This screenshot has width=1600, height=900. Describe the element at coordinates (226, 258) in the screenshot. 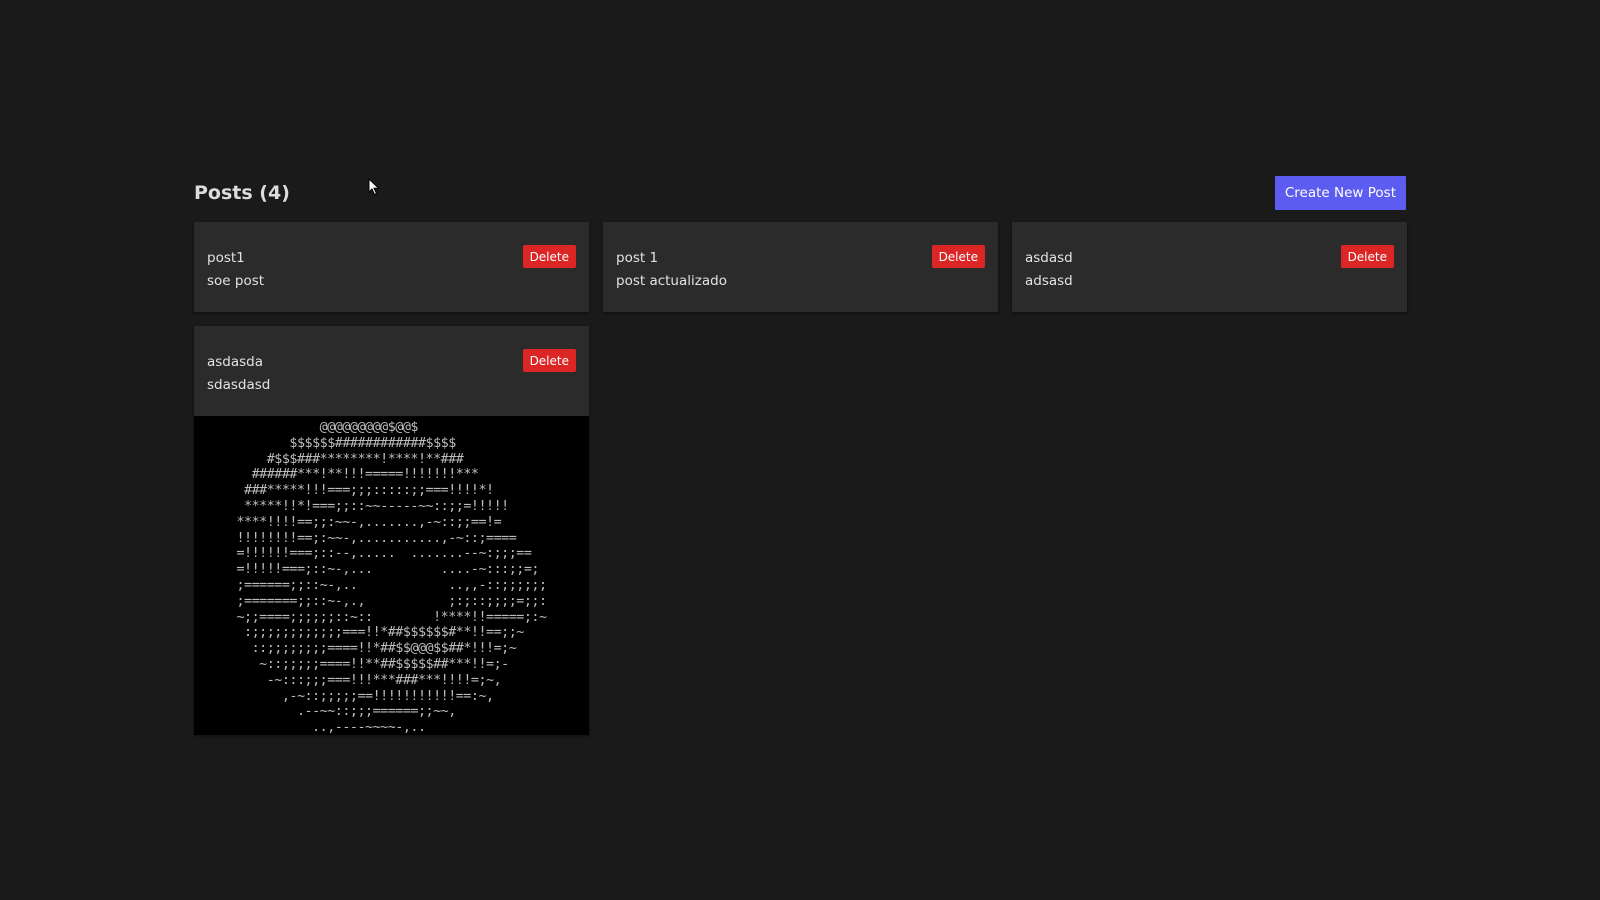

I see `post-title: post1` at that location.